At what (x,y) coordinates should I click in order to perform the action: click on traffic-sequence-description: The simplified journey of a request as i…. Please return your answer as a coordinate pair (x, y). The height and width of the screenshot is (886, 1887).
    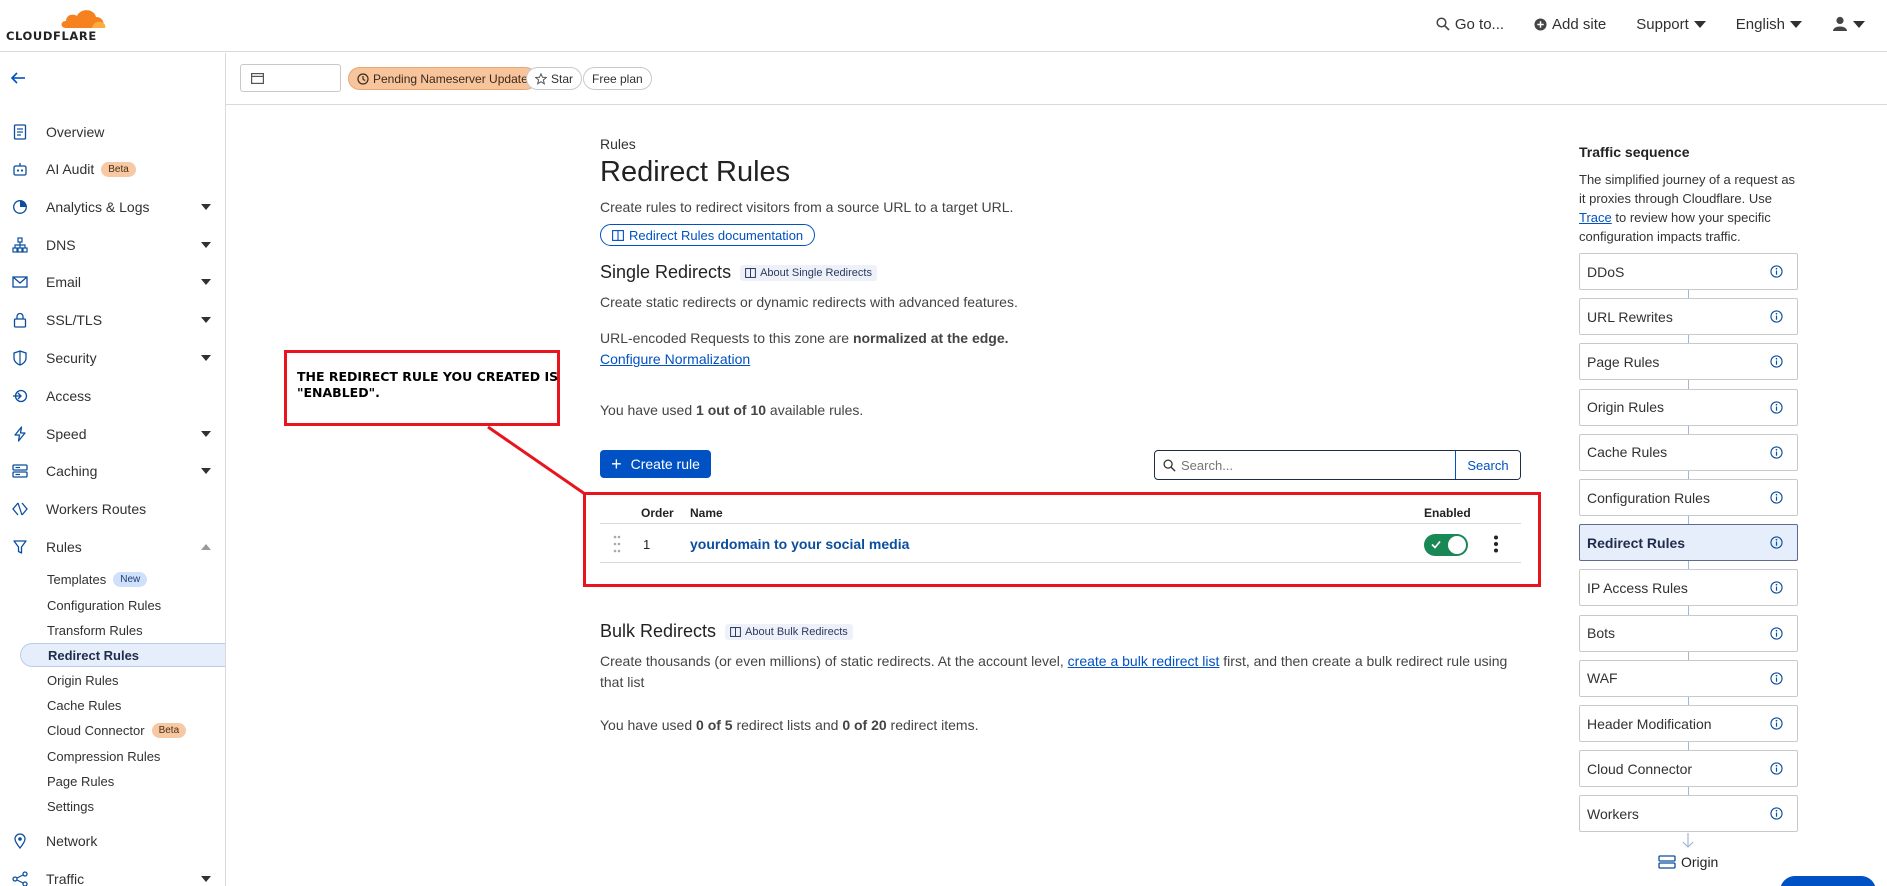
    Looking at the image, I should click on (1690, 208).